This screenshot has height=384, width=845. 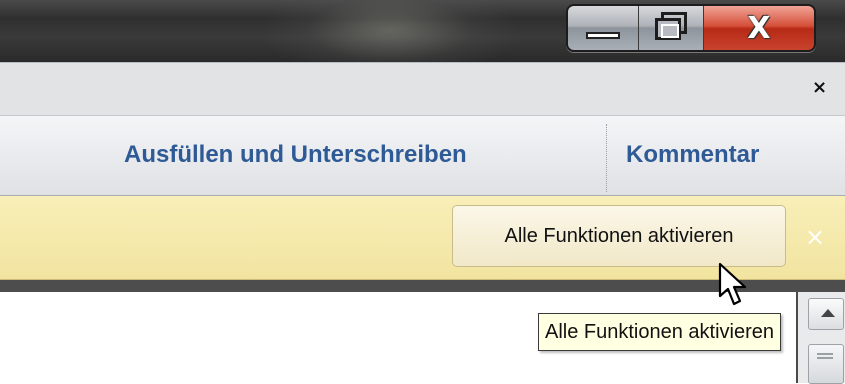 I want to click on fill-and-sign-link: Ausfüllen und Unterschreiben, so click(x=295, y=155).